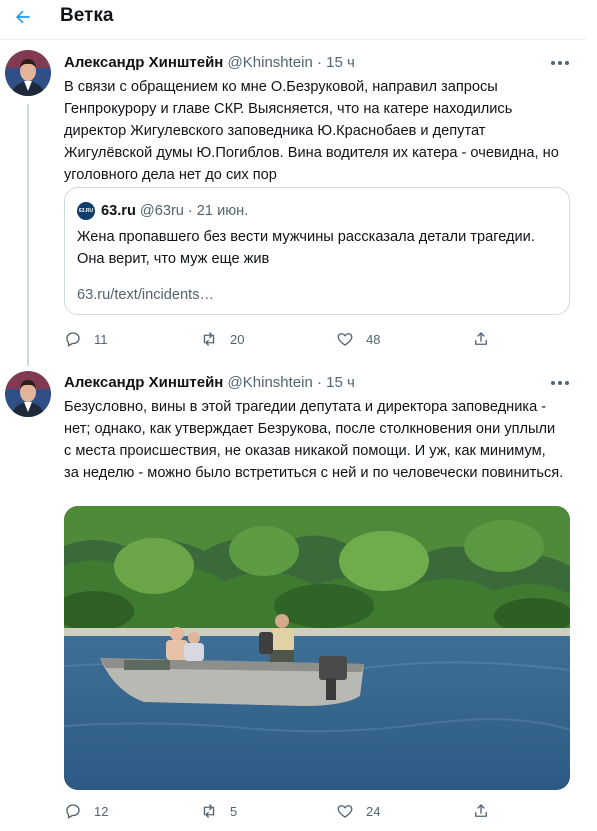 This screenshot has width=597, height=831. What do you see at coordinates (218, 811) in the screenshot?
I see `retweet-button: 5` at bounding box center [218, 811].